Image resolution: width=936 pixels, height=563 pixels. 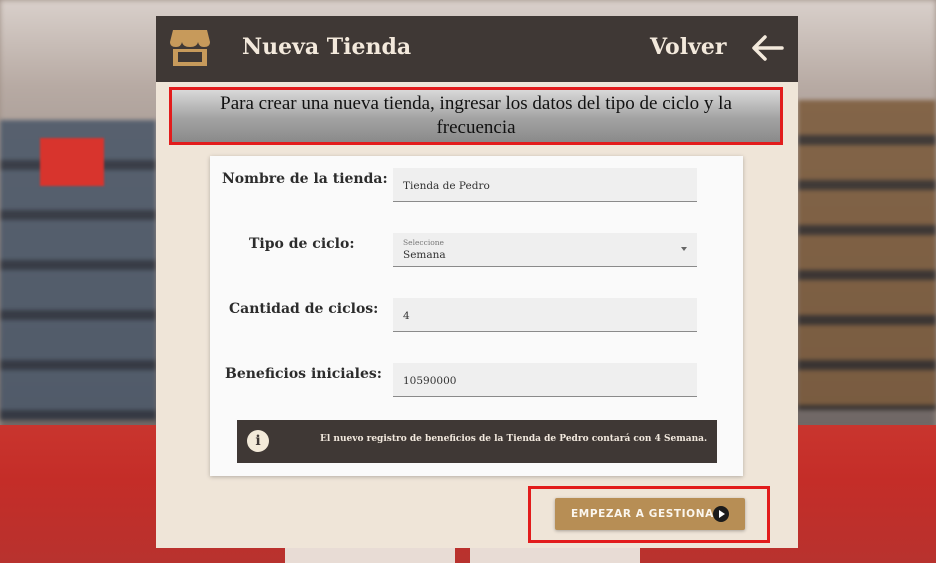 What do you see at coordinates (190, 48) in the screenshot?
I see `store-icon` at bounding box center [190, 48].